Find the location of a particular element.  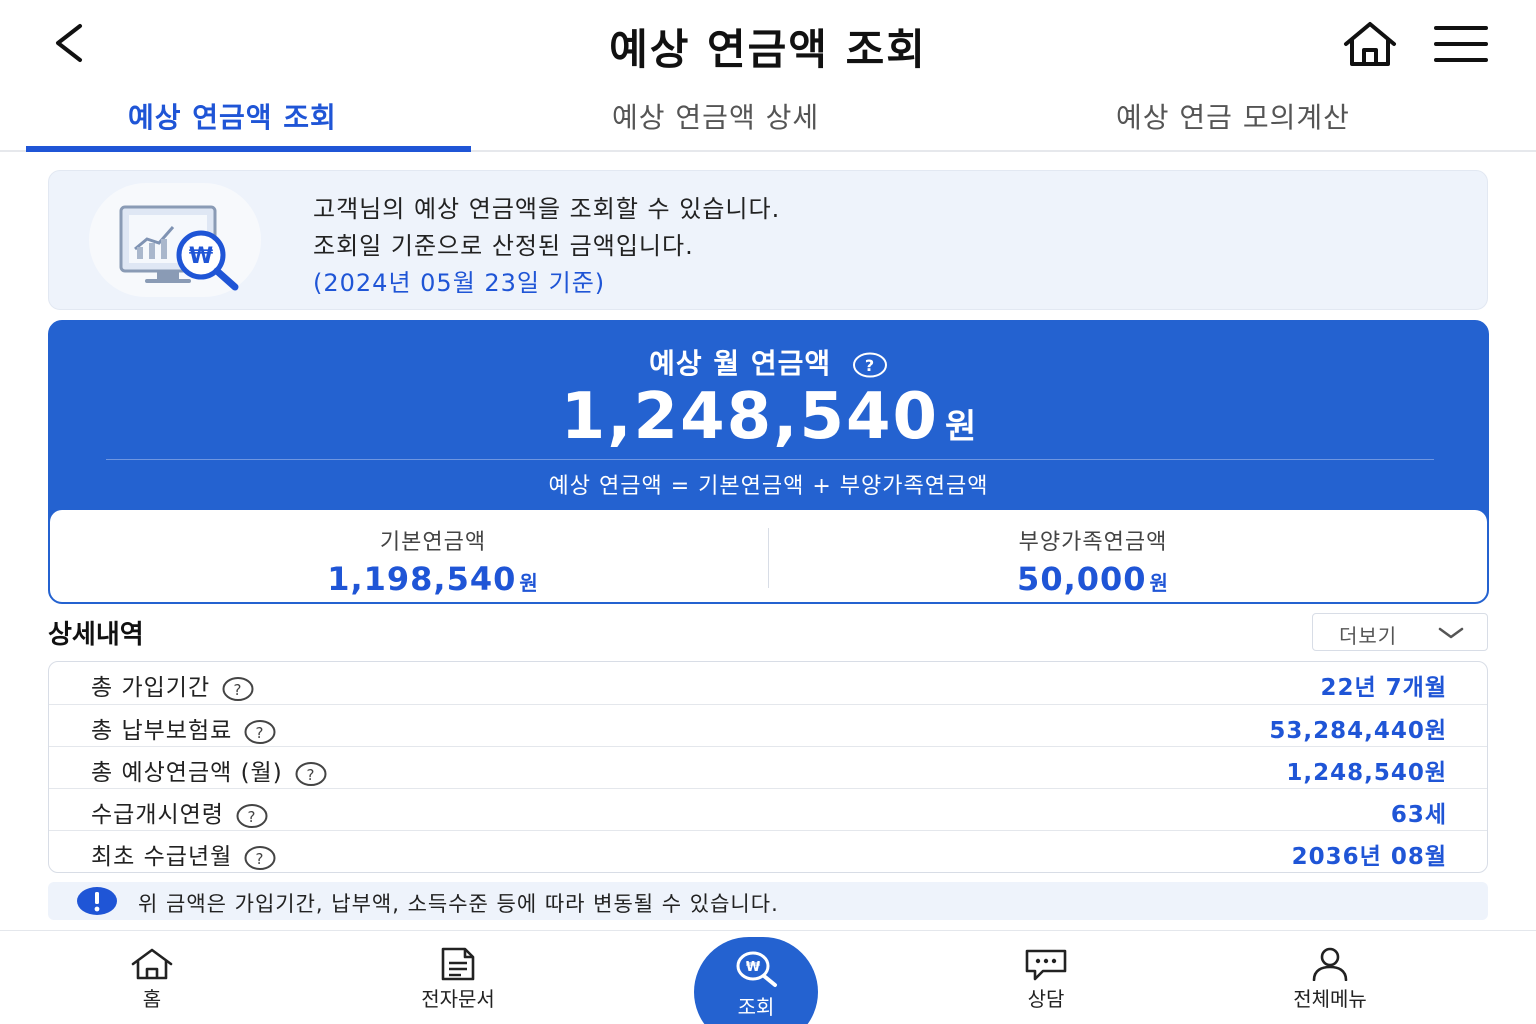

app-header: 예상 연금액 조회 is located at coordinates (768, 44).